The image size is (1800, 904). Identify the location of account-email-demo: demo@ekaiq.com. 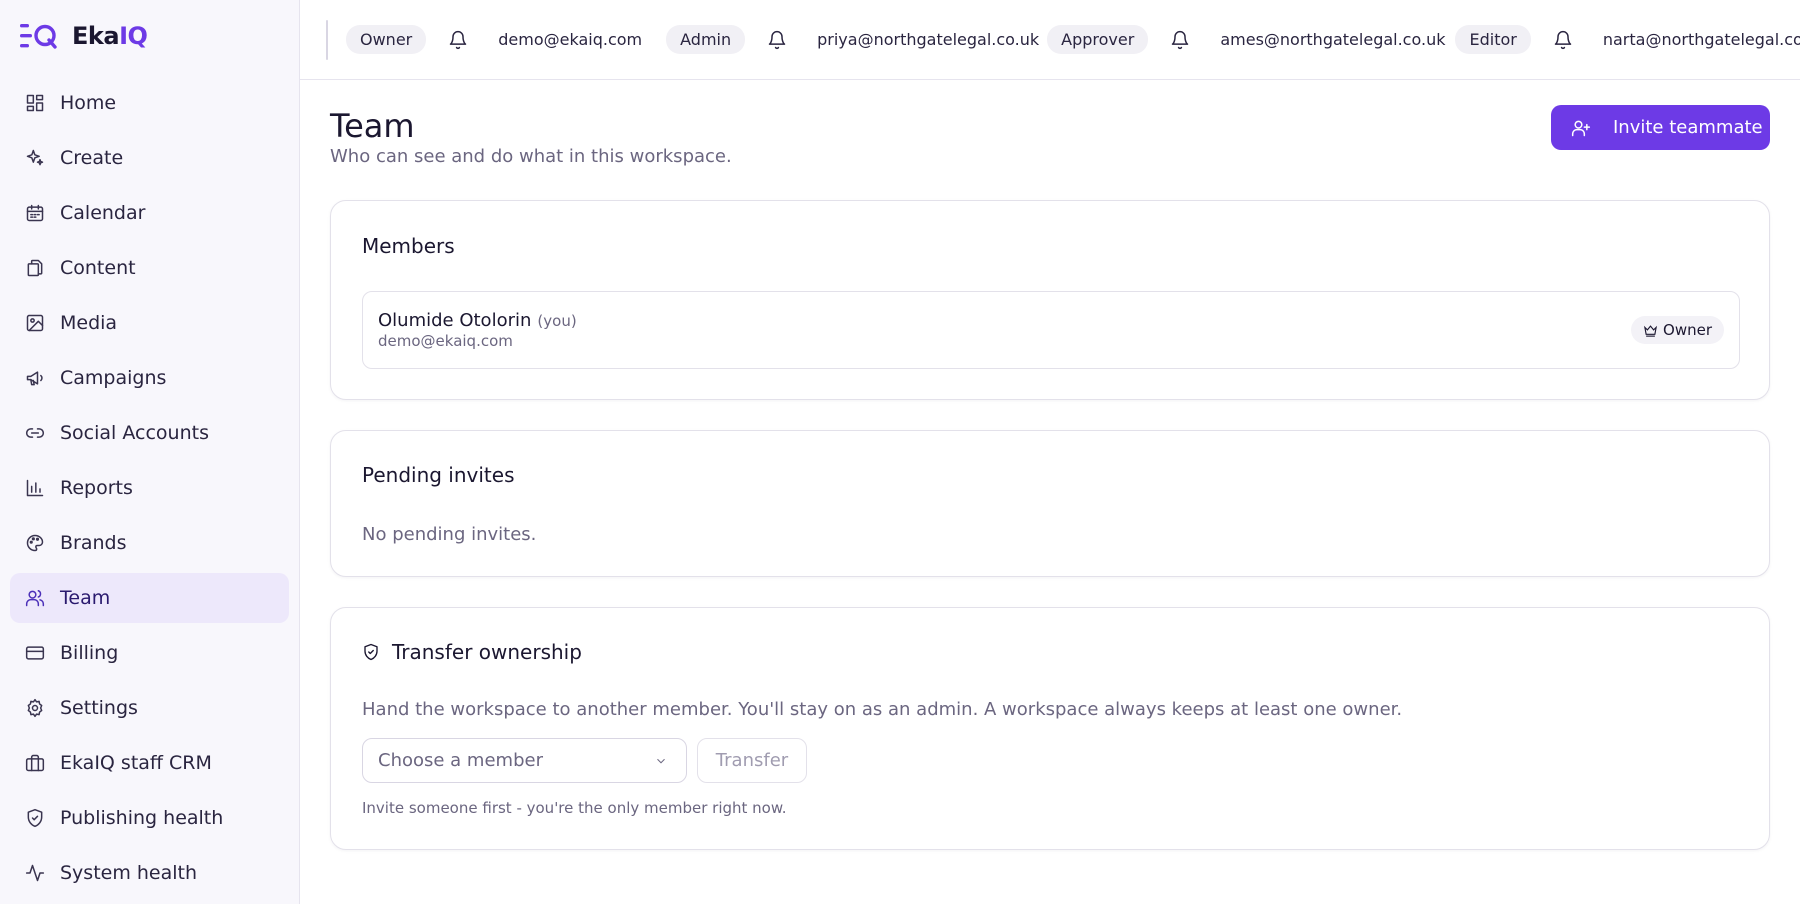
(570, 39).